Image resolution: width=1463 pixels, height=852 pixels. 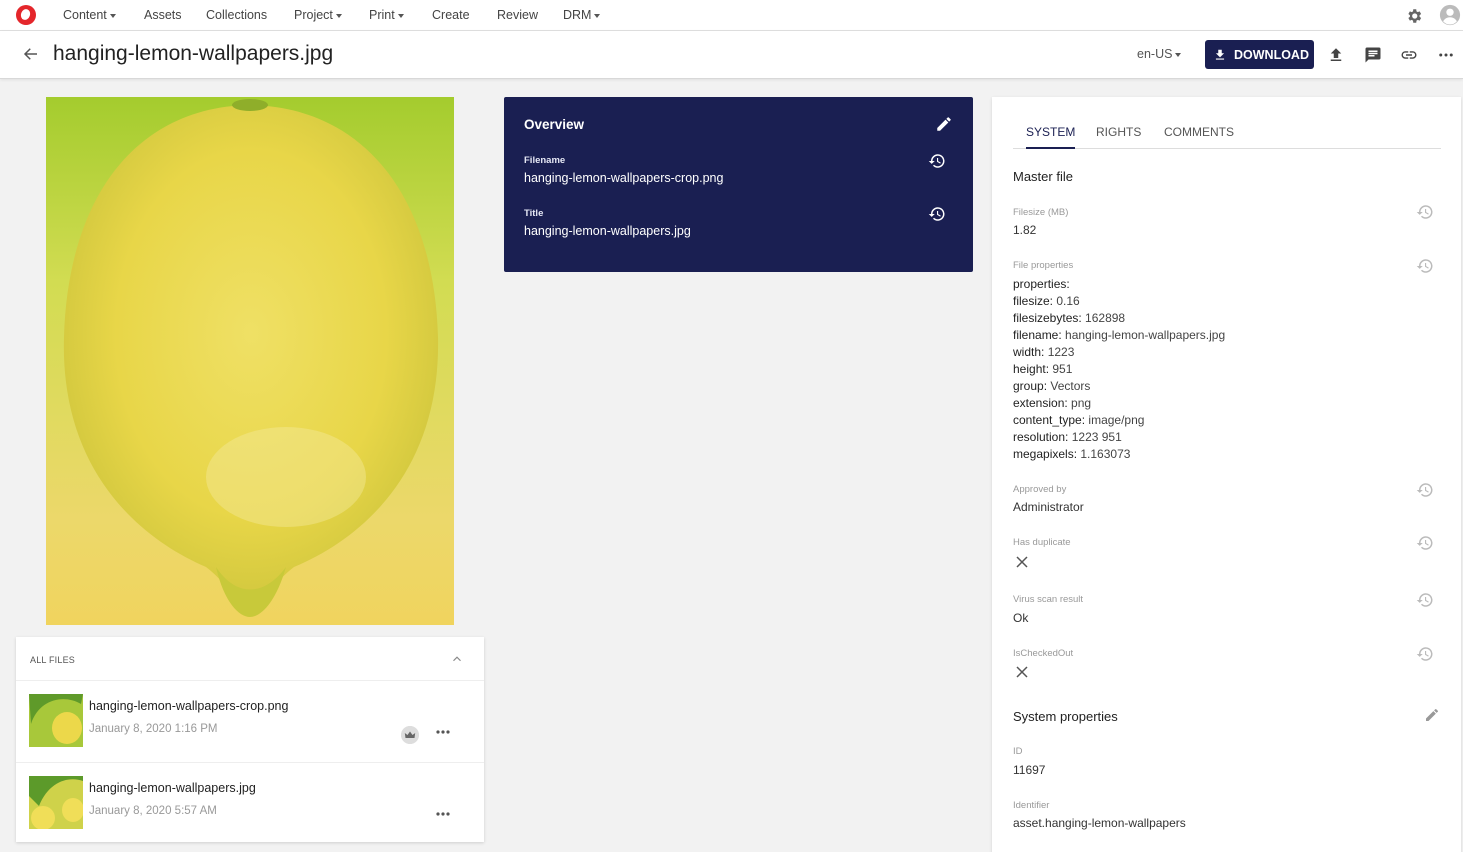 I want to click on tab-comments: COMMENTS, so click(x=1199, y=136).